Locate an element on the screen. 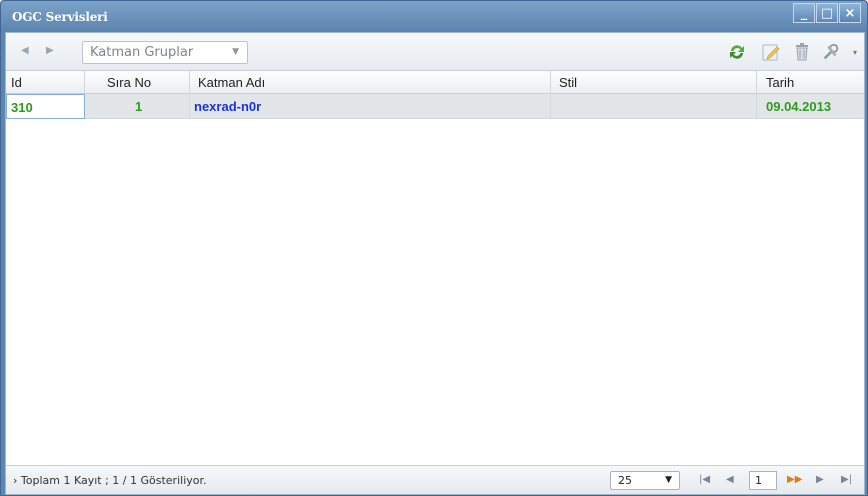  record-summary: › Toplam 1 Kayıt ; 1 / 1 Gösteriliyor. is located at coordinates (110, 480).